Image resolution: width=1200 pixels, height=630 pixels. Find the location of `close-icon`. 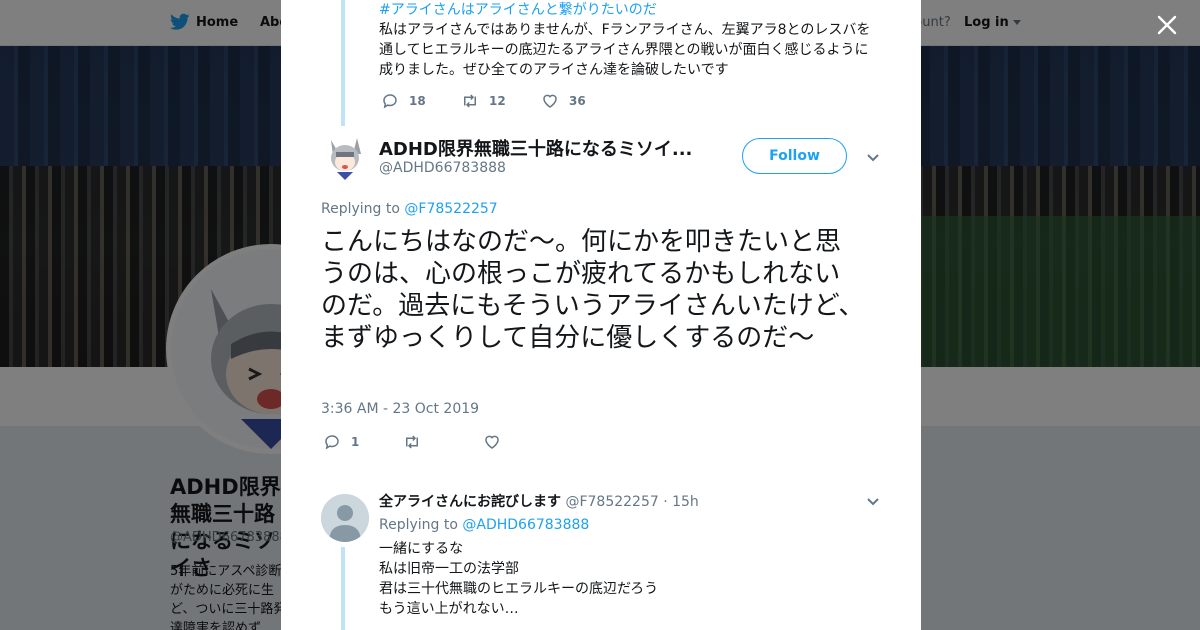

close-icon is located at coordinates (1167, 25).